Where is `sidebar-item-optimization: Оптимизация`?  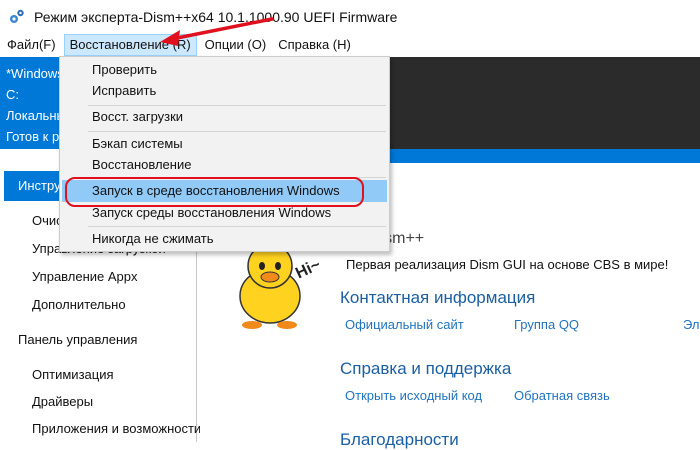
sidebar-item-optimization: Оптимизация is located at coordinates (73, 374).